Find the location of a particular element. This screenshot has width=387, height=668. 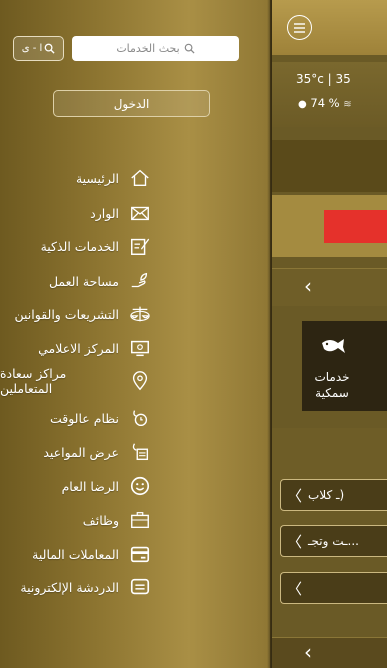

menu-item-legislation: التشريعات والقوانين is located at coordinates (76, 314).